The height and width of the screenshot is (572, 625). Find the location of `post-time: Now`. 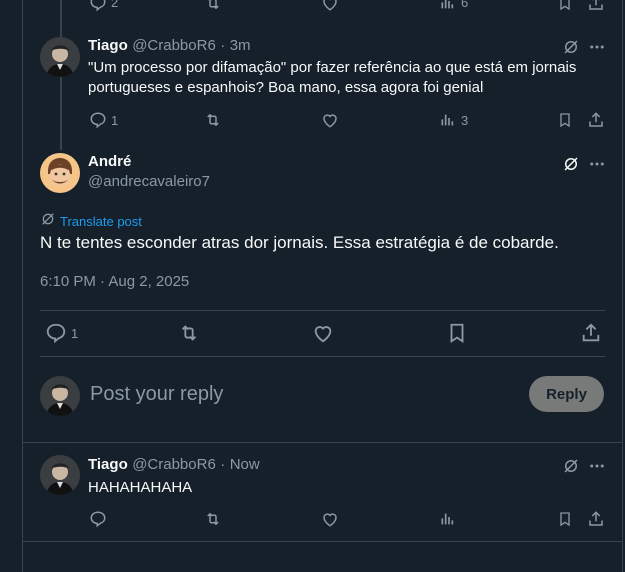

post-time: Now is located at coordinates (245, 464).